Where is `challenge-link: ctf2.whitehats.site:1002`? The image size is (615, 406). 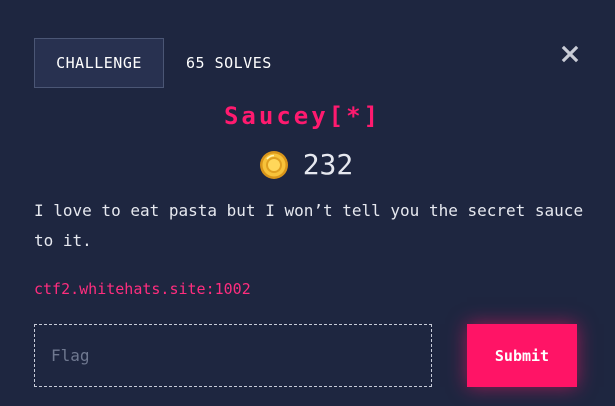
challenge-link: ctf2.whitehats.site:1002 is located at coordinates (142, 289).